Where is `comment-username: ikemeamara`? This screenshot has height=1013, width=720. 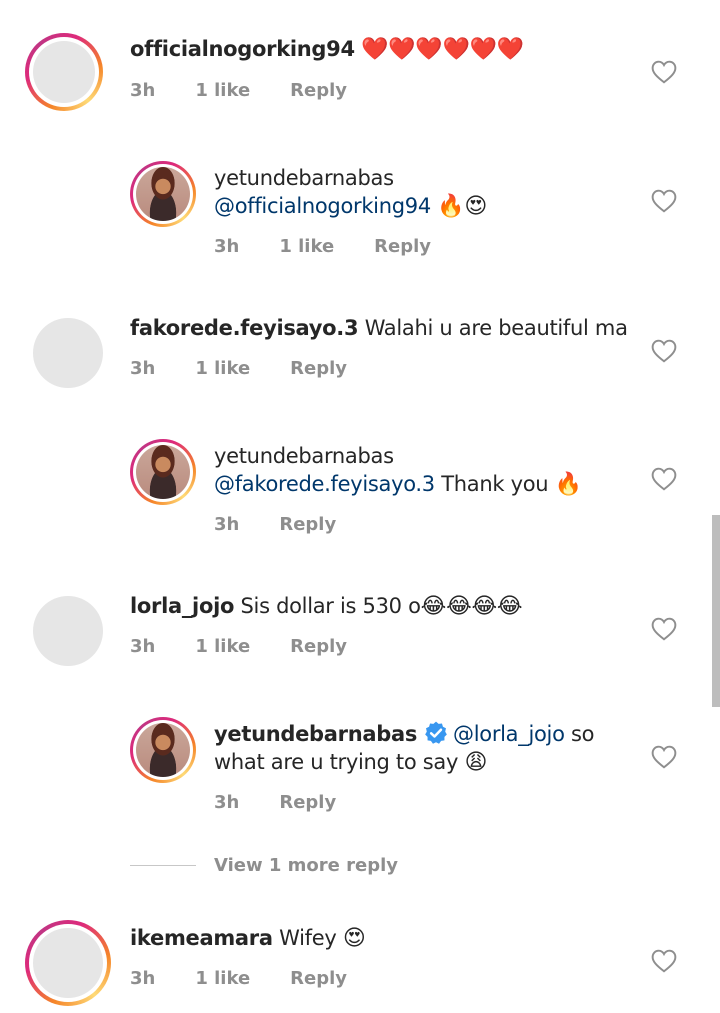
comment-username: ikemeamara is located at coordinates (201, 938).